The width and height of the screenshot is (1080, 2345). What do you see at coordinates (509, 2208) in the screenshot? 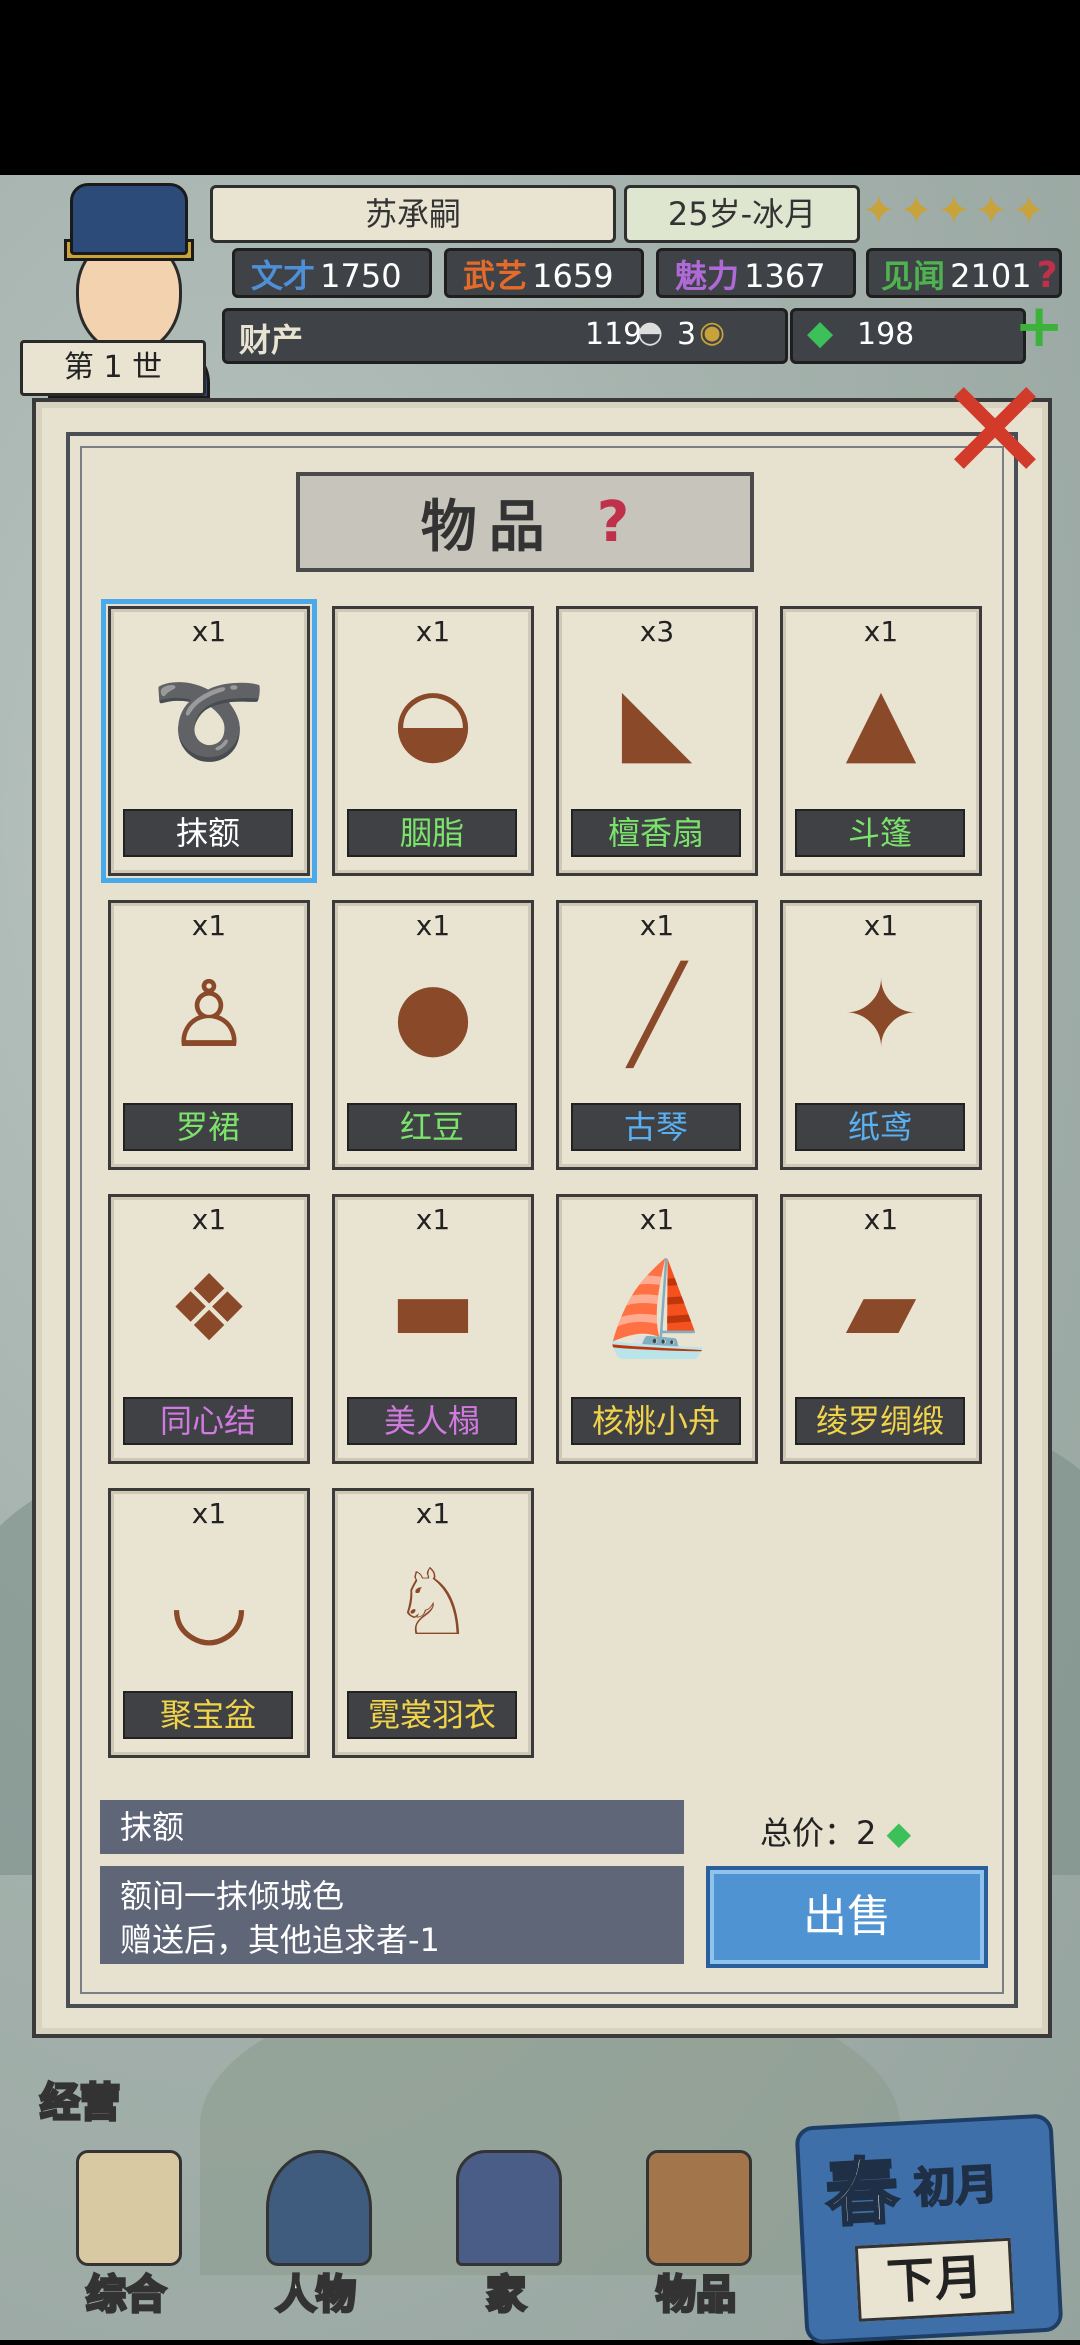
I see `house-icon` at bounding box center [509, 2208].